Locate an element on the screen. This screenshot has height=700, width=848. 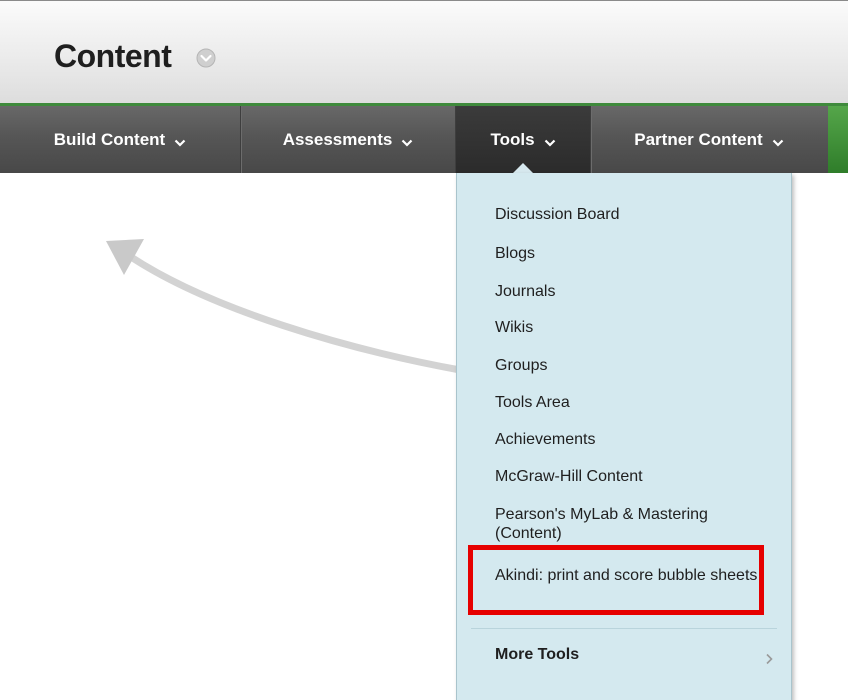
menu-item-wikis: Wikis is located at coordinates (630, 327).